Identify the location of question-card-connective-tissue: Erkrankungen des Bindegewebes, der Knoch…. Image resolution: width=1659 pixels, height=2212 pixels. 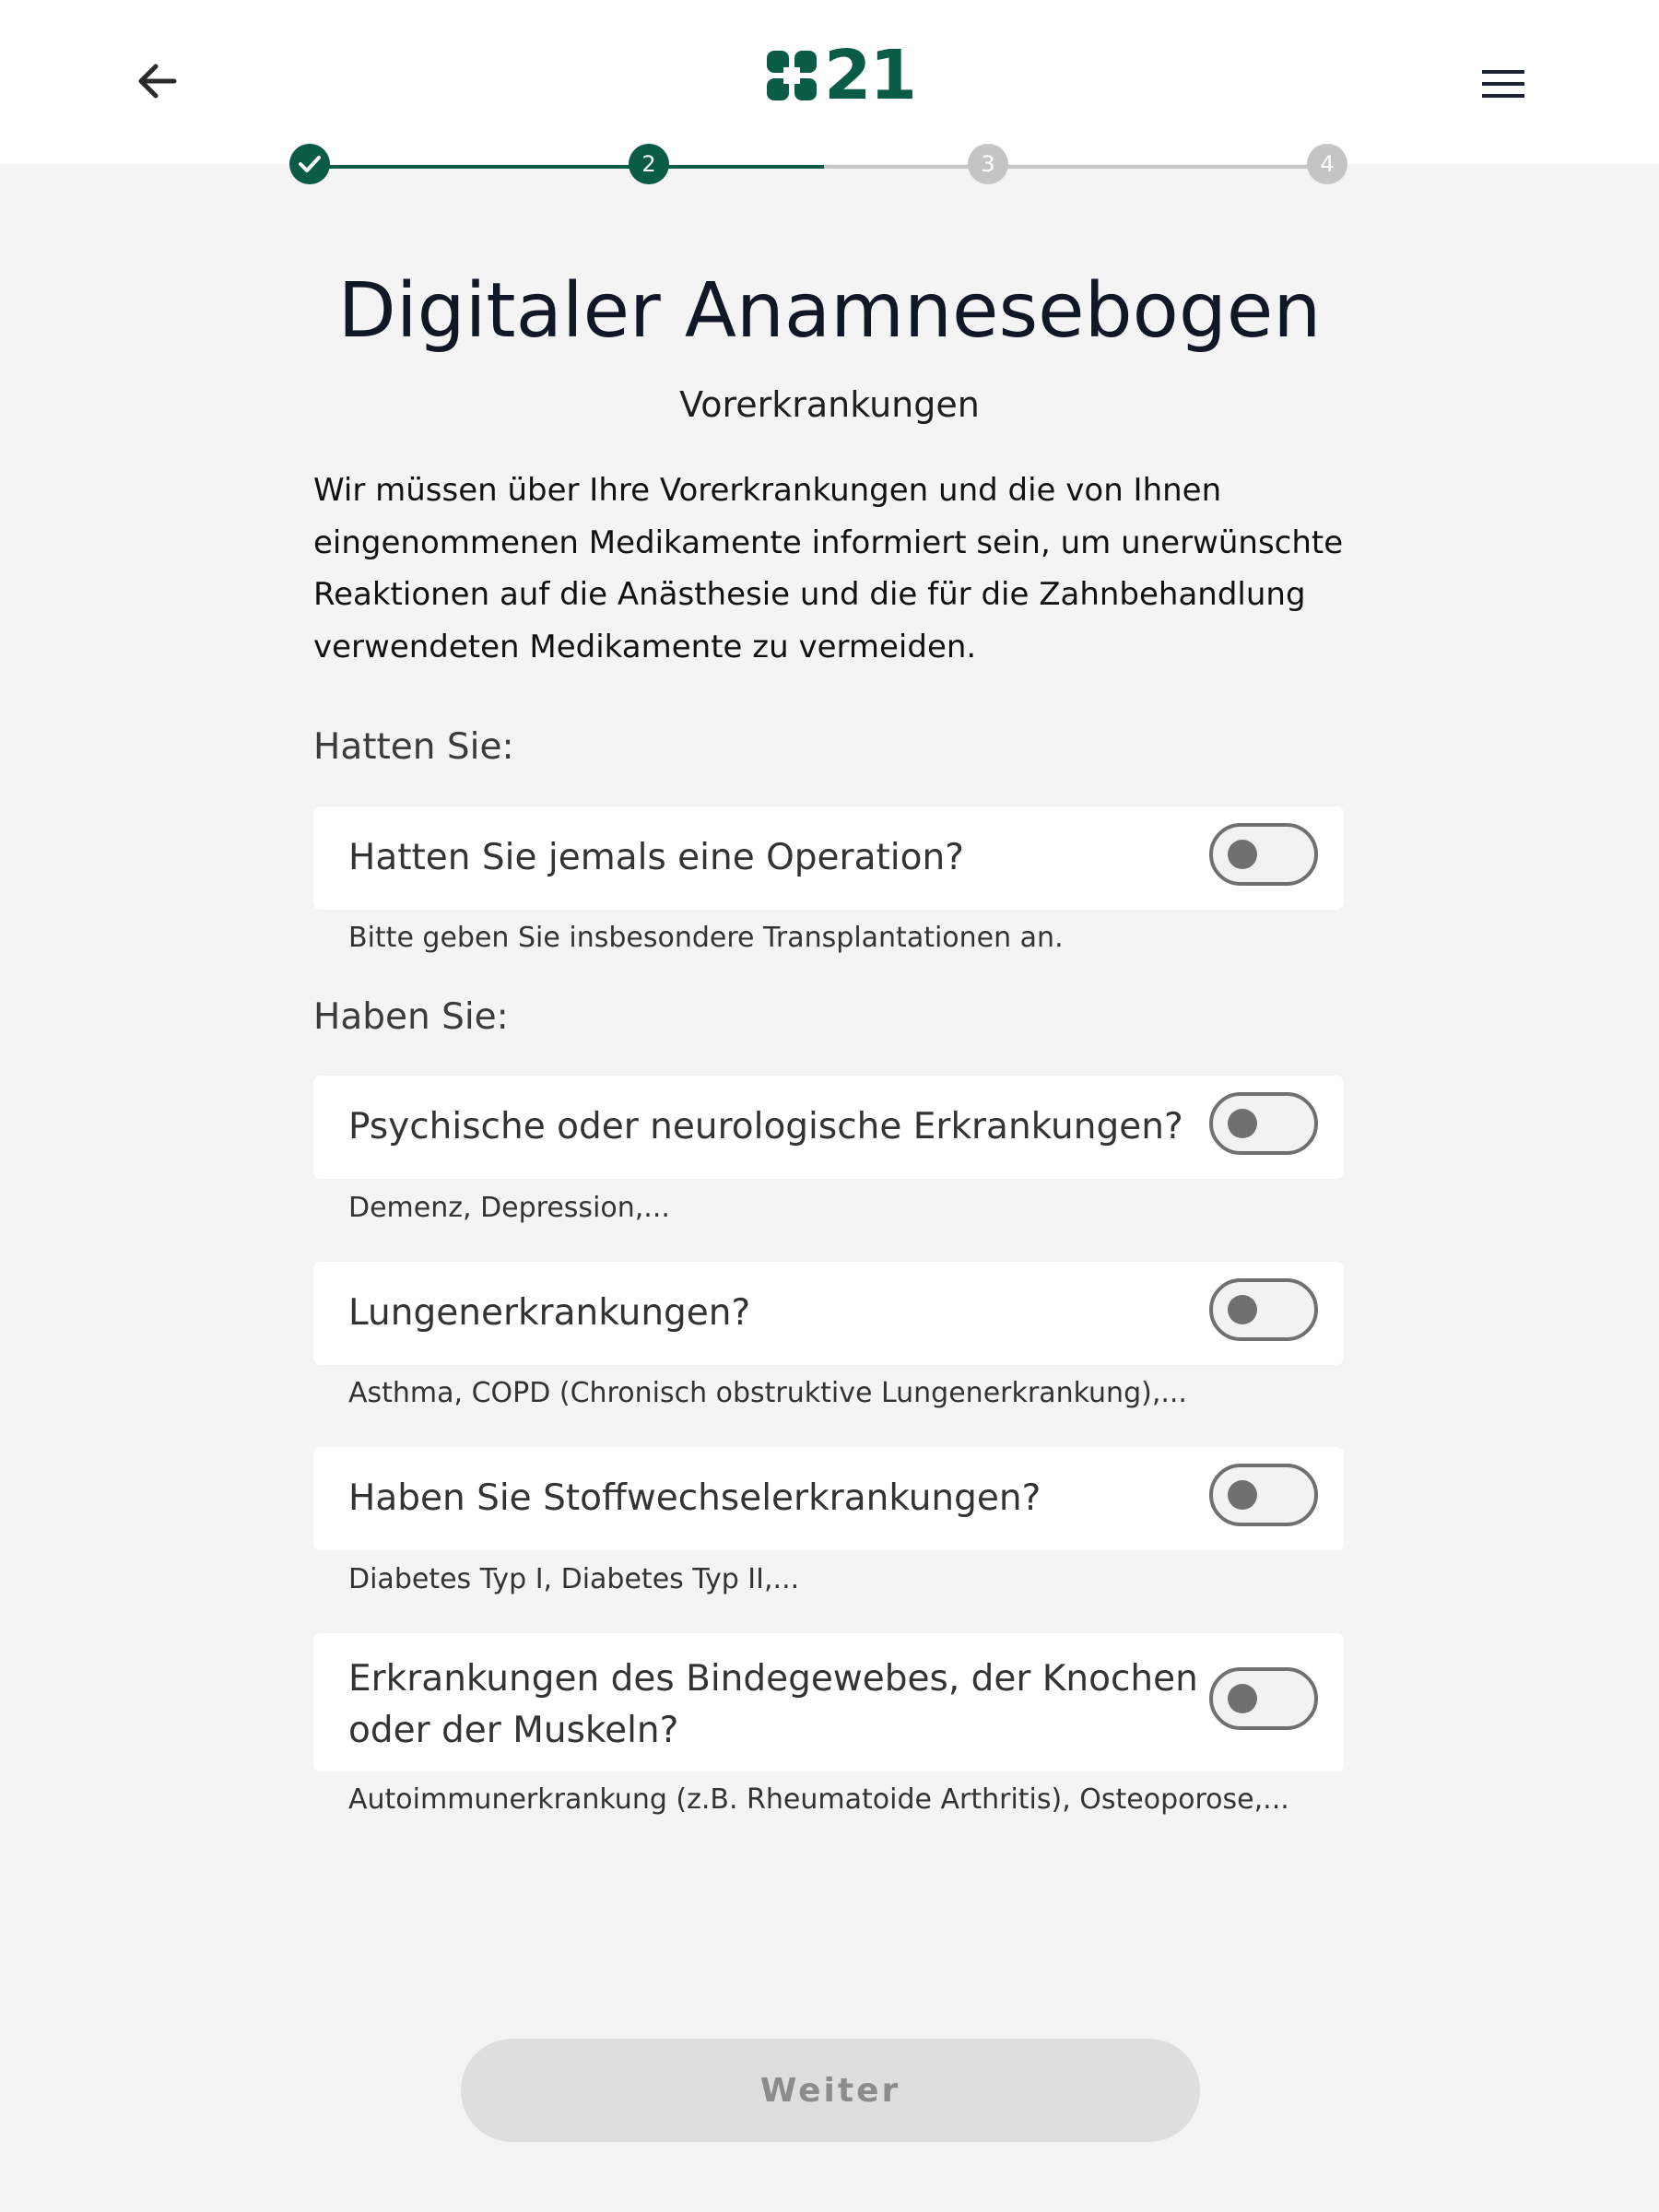
(828, 1702).